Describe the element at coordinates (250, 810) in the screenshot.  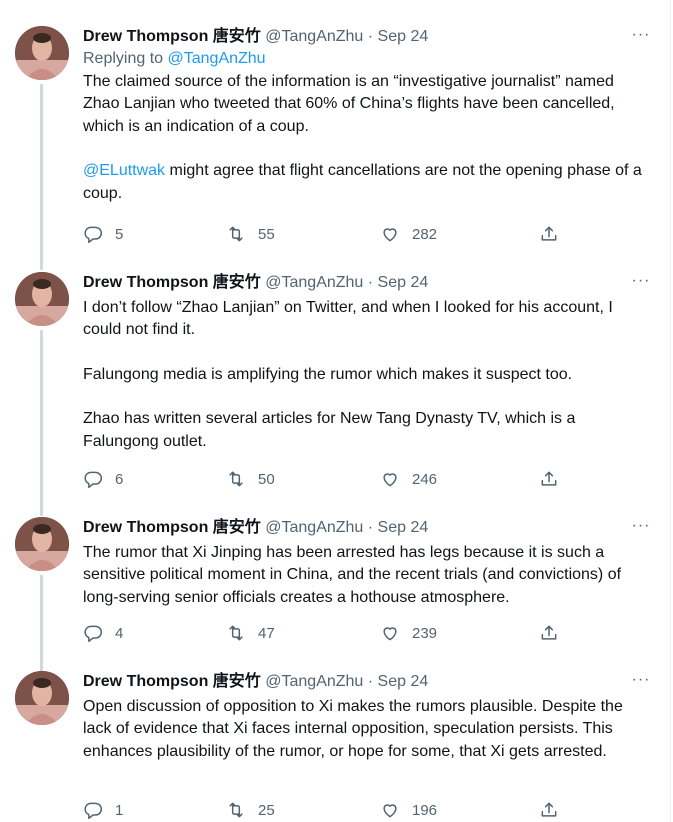
I see `retweet-button: 25` at that location.